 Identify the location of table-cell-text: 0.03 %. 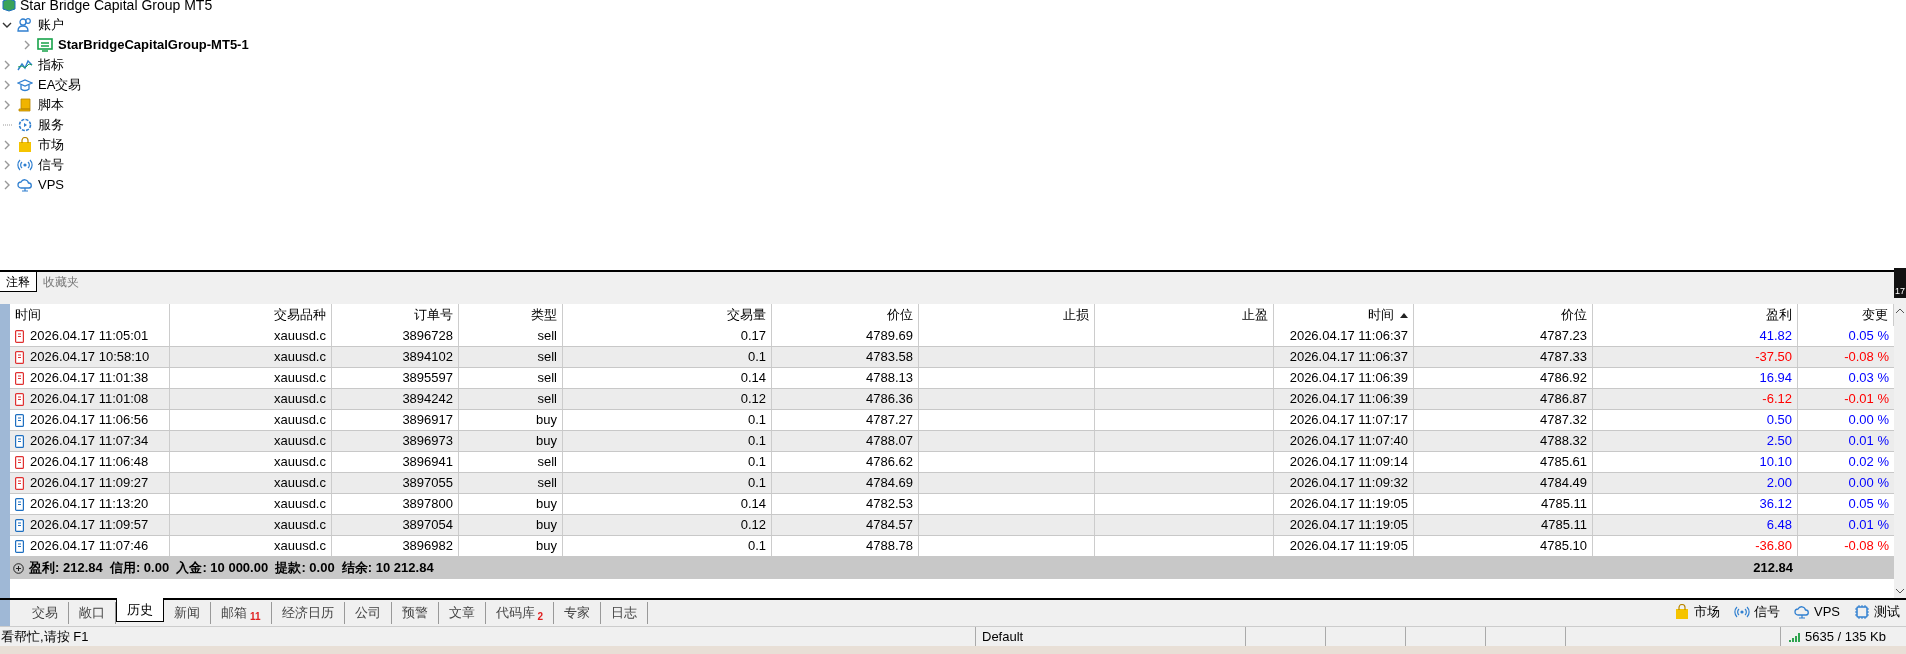
(1868, 378).